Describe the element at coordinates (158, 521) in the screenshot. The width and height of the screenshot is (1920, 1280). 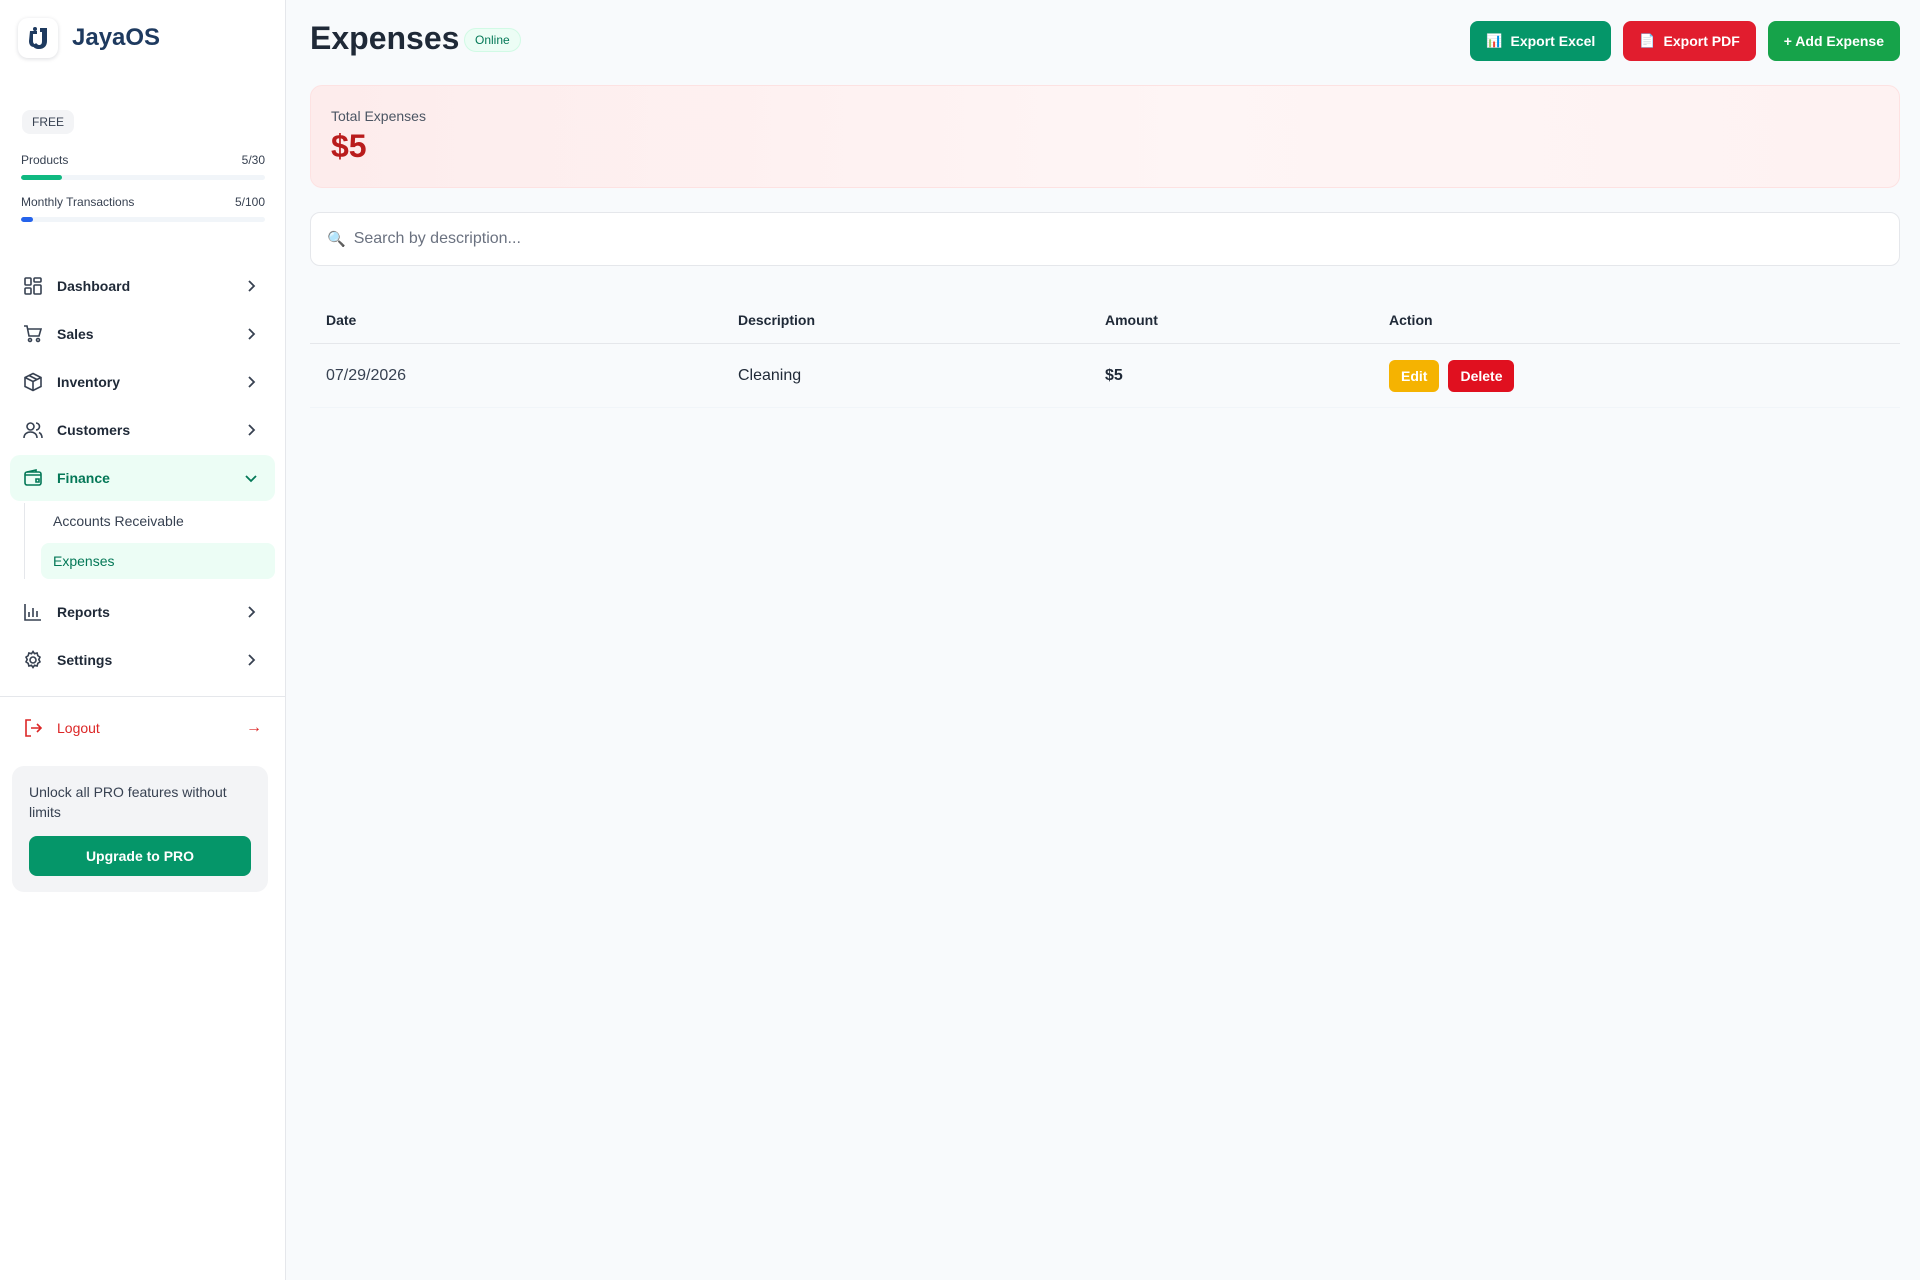
I see `sidebar-subitem-accounts-receivable: Accounts Receivable` at that location.